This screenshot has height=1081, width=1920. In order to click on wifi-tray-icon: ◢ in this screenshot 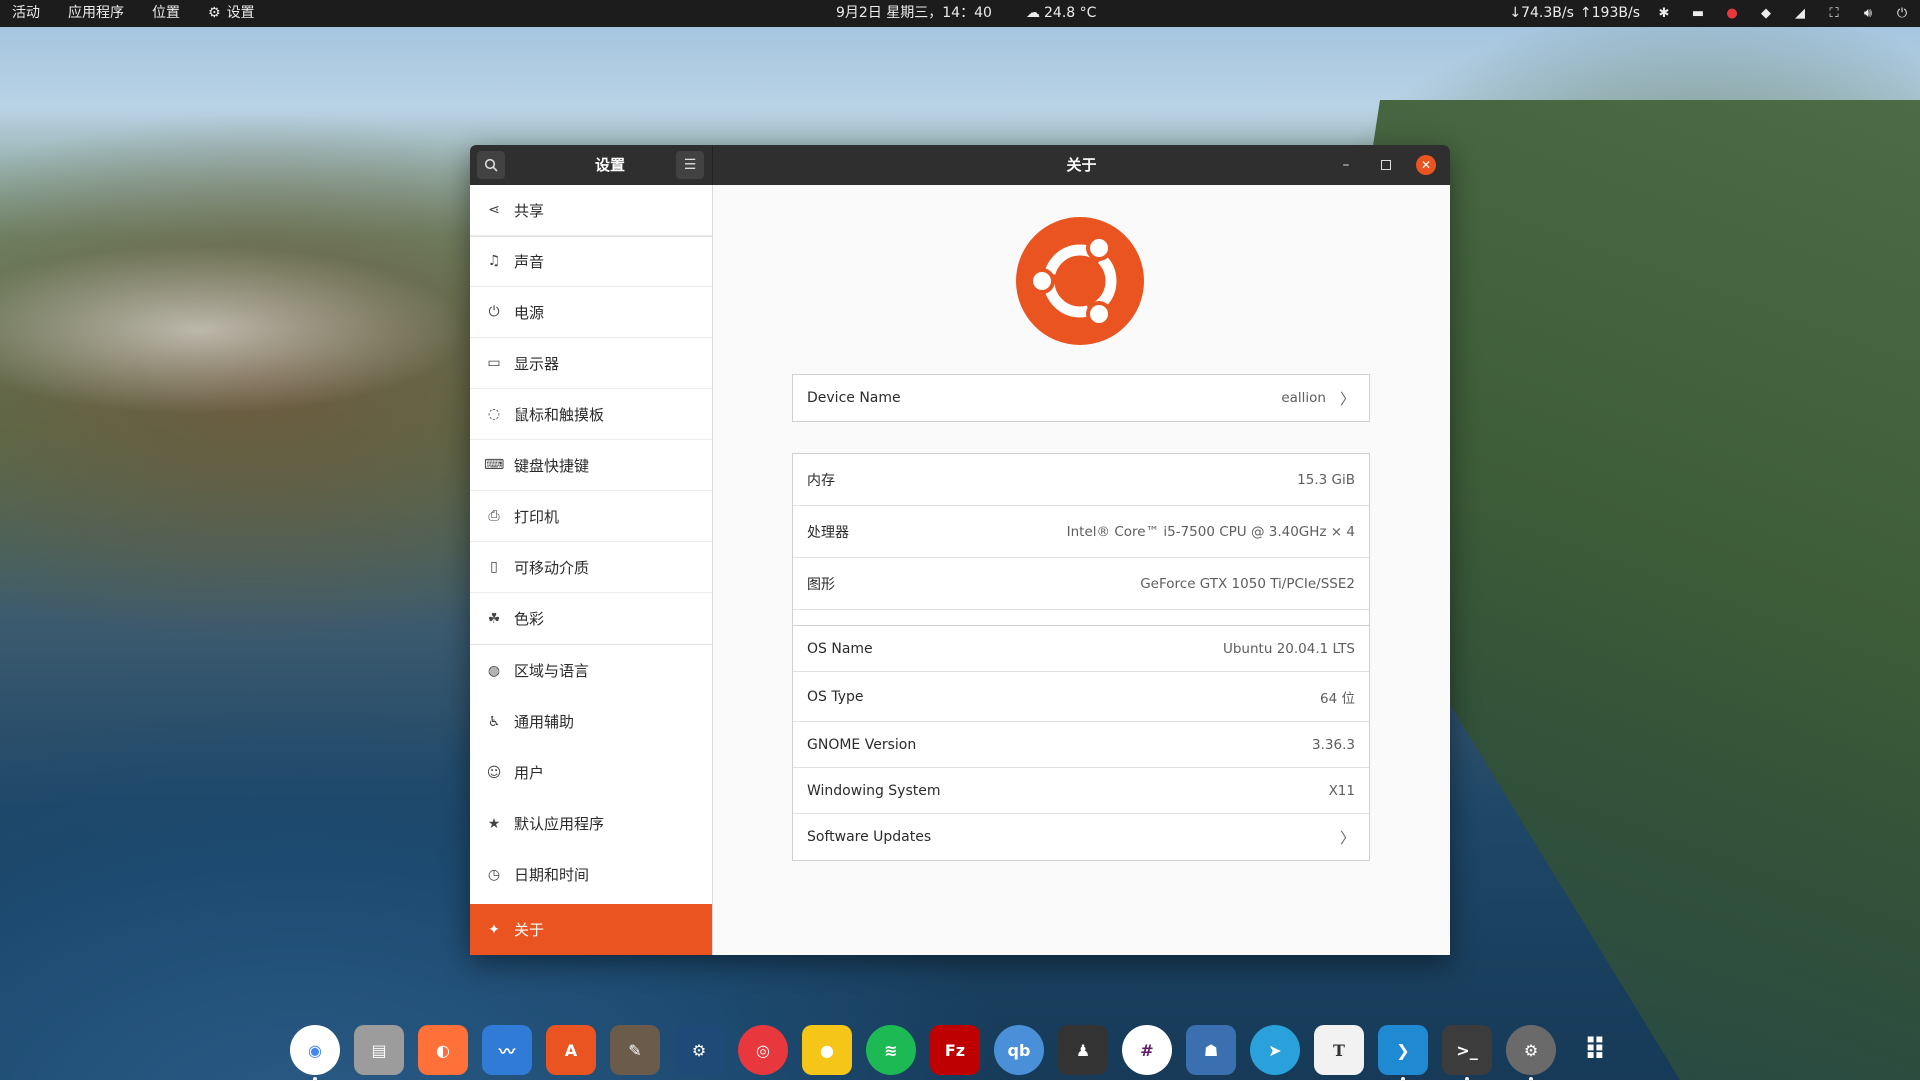, I will do `click(1800, 13)`.